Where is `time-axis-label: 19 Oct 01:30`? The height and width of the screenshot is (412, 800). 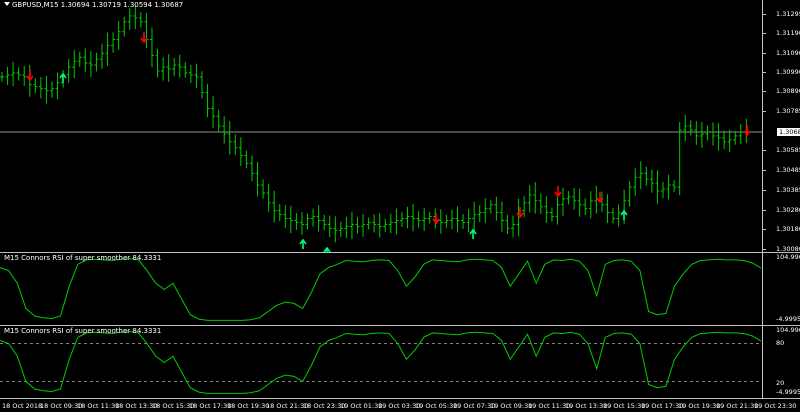 time-axis-label: 19 Oct 01:30 is located at coordinates (361, 406).